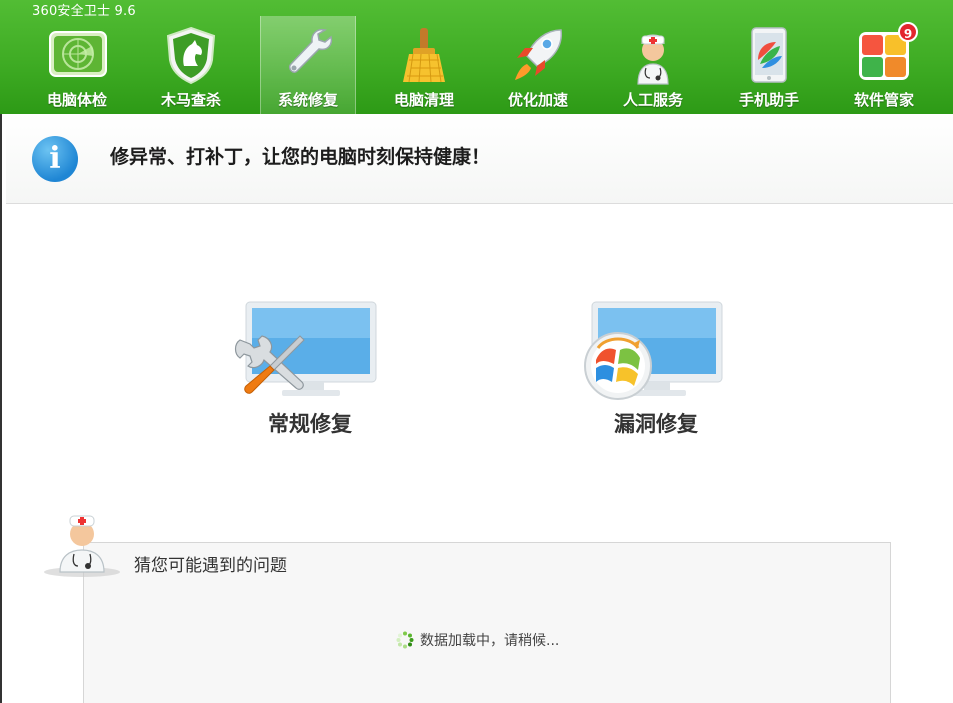  I want to click on horse-shield-icon, so click(191, 55).